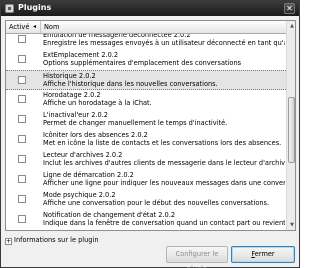 This screenshot has height=268, width=320. What do you see at coordinates (75, 115) in the screenshot?
I see `plugin-name: L'inactival'eur 2.0.2` at bounding box center [75, 115].